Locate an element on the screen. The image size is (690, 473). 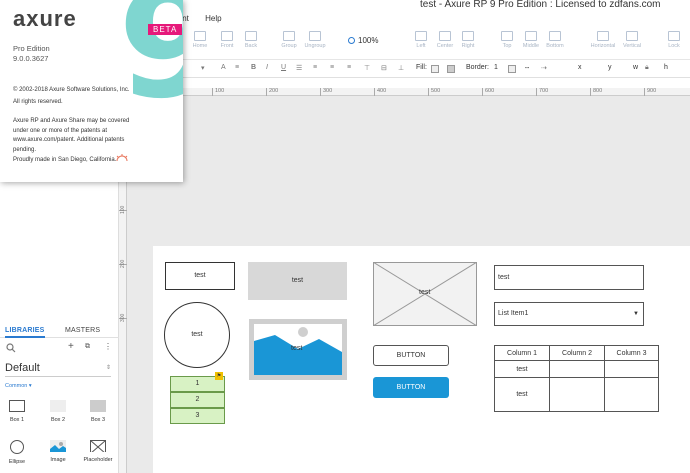
toolbar-label: Bottom is located at coordinates (555, 46).